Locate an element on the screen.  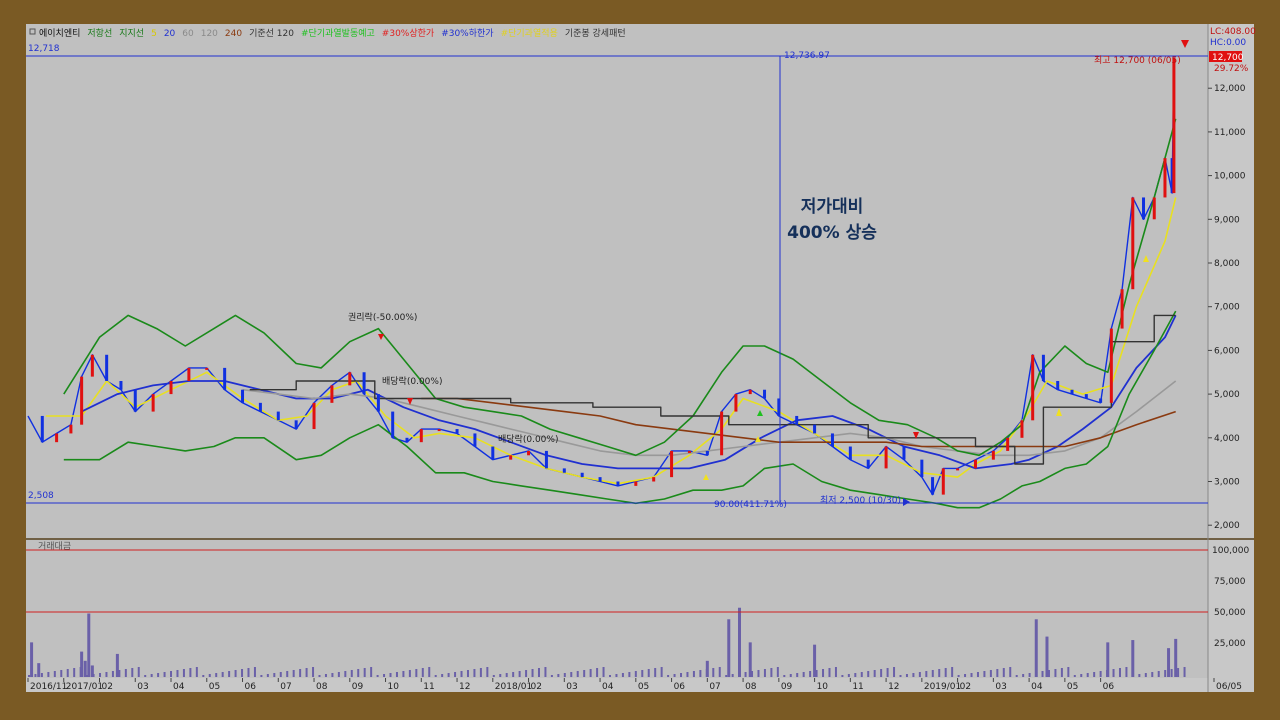
x-tick-label-19: 07 is located at coordinates (714, 687).